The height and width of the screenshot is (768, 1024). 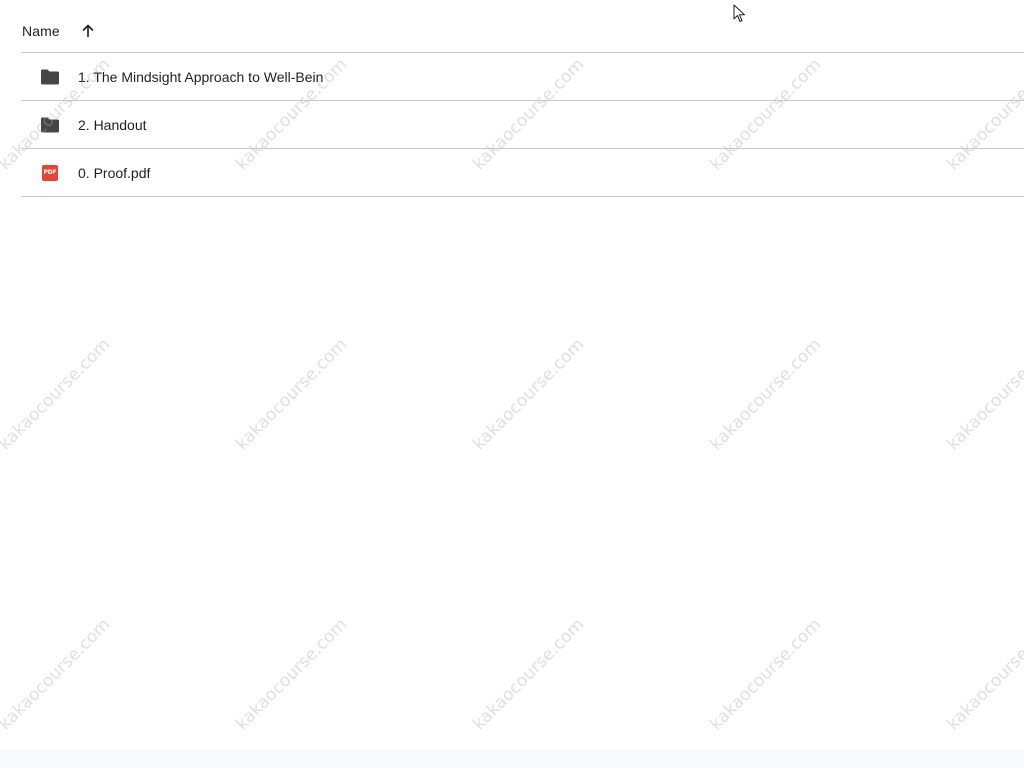 I want to click on list-item: 2. Handout, so click(x=522, y=125).